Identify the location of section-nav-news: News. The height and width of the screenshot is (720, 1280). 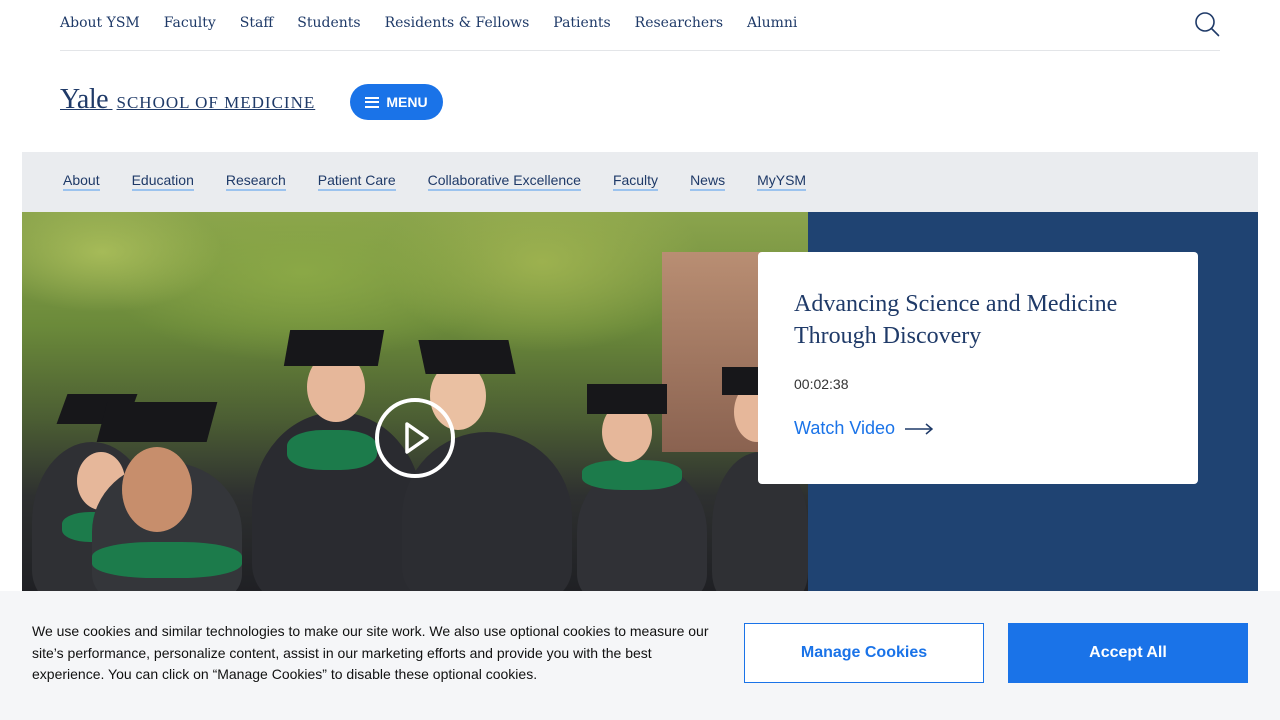
(708, 181).